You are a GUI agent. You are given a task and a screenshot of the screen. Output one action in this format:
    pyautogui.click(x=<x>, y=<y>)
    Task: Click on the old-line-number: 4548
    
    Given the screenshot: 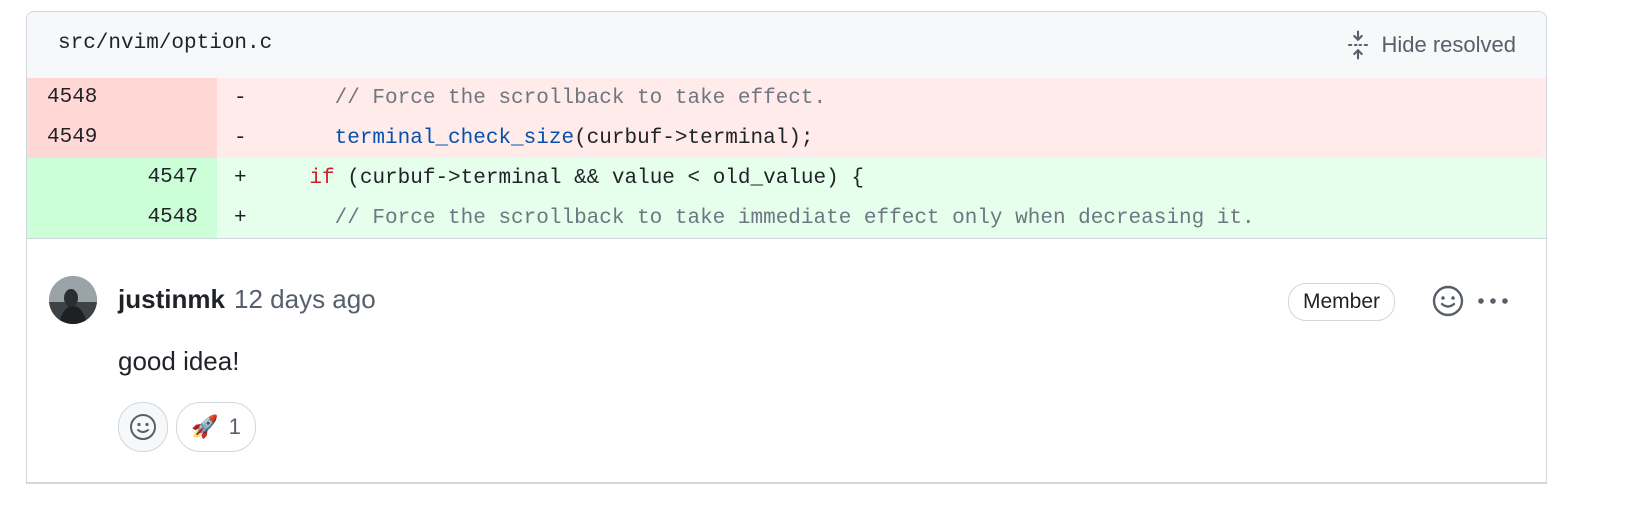 What is the action you would take?
    pyautogui.click(x=72, y=98)
    